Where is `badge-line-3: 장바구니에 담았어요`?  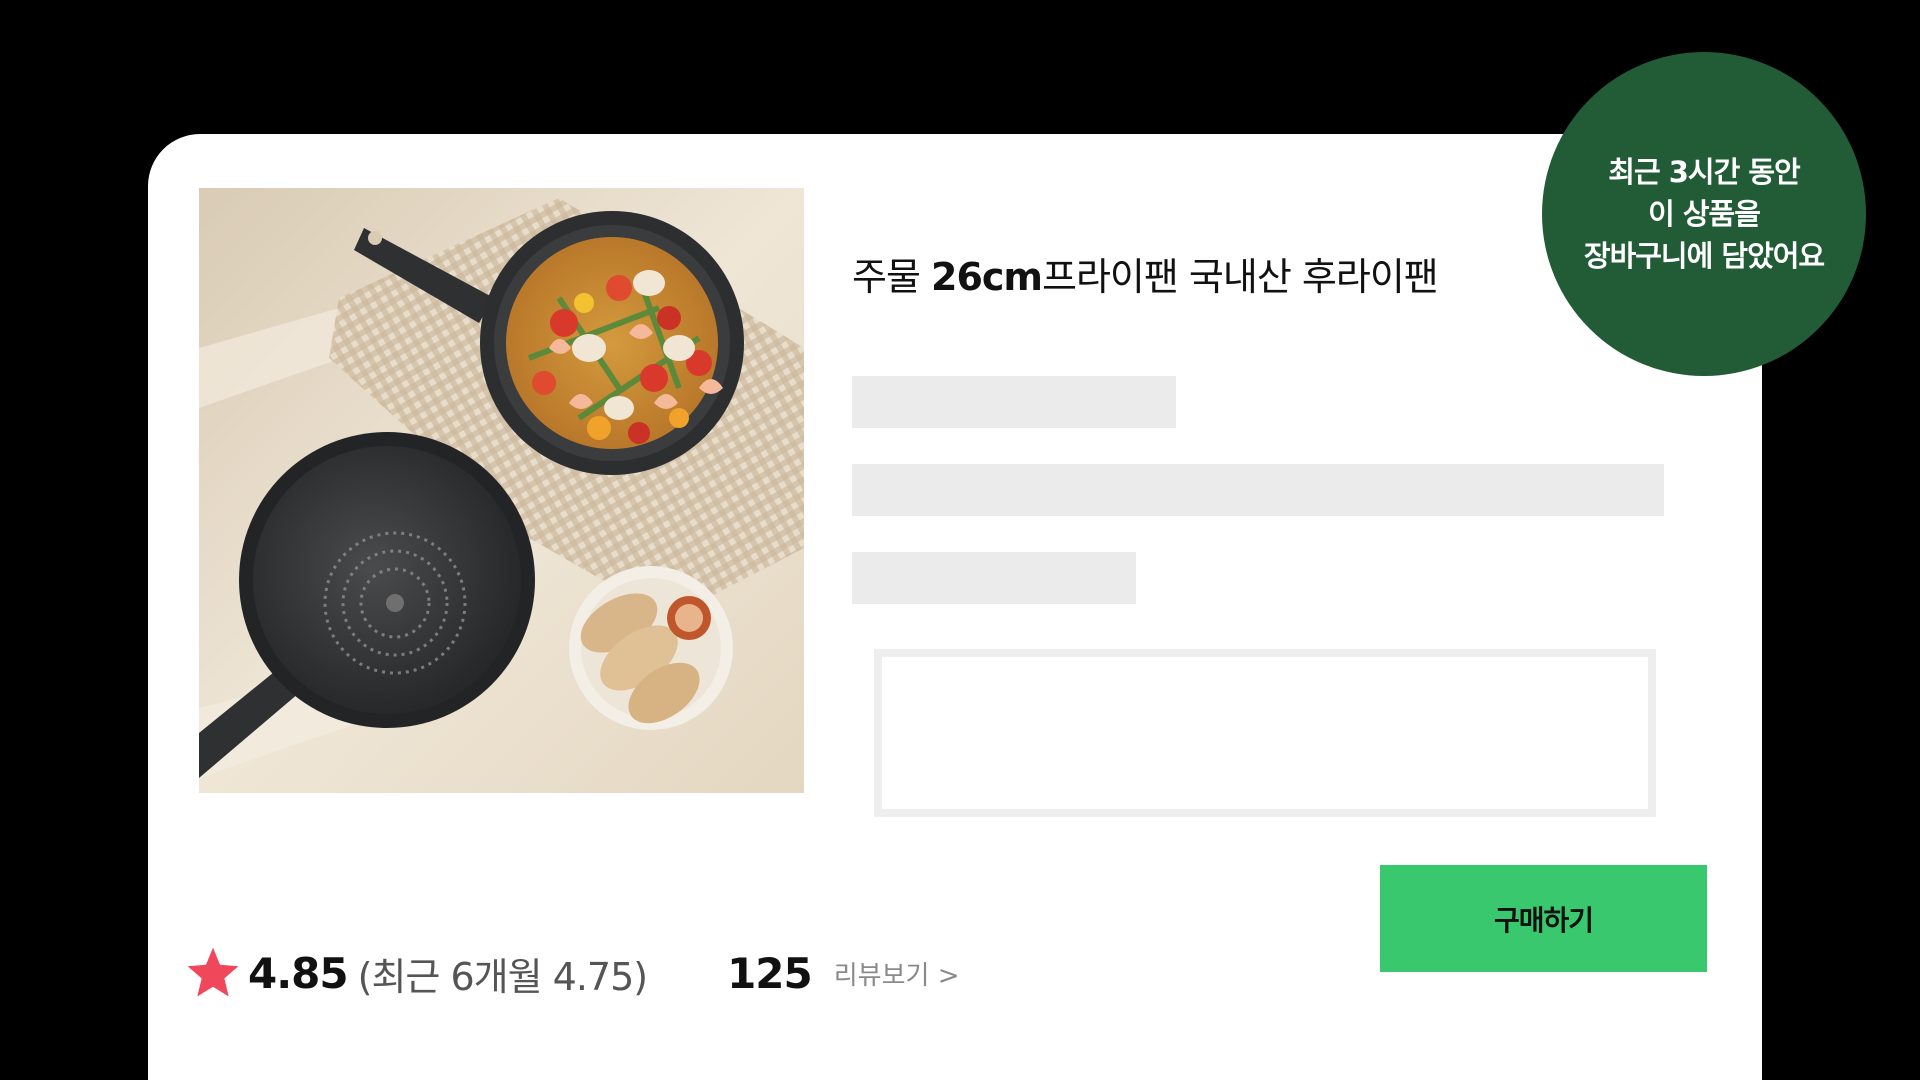
badge-line-3: 장바구니에 담았어요 is located at coordinates (1704, 256).